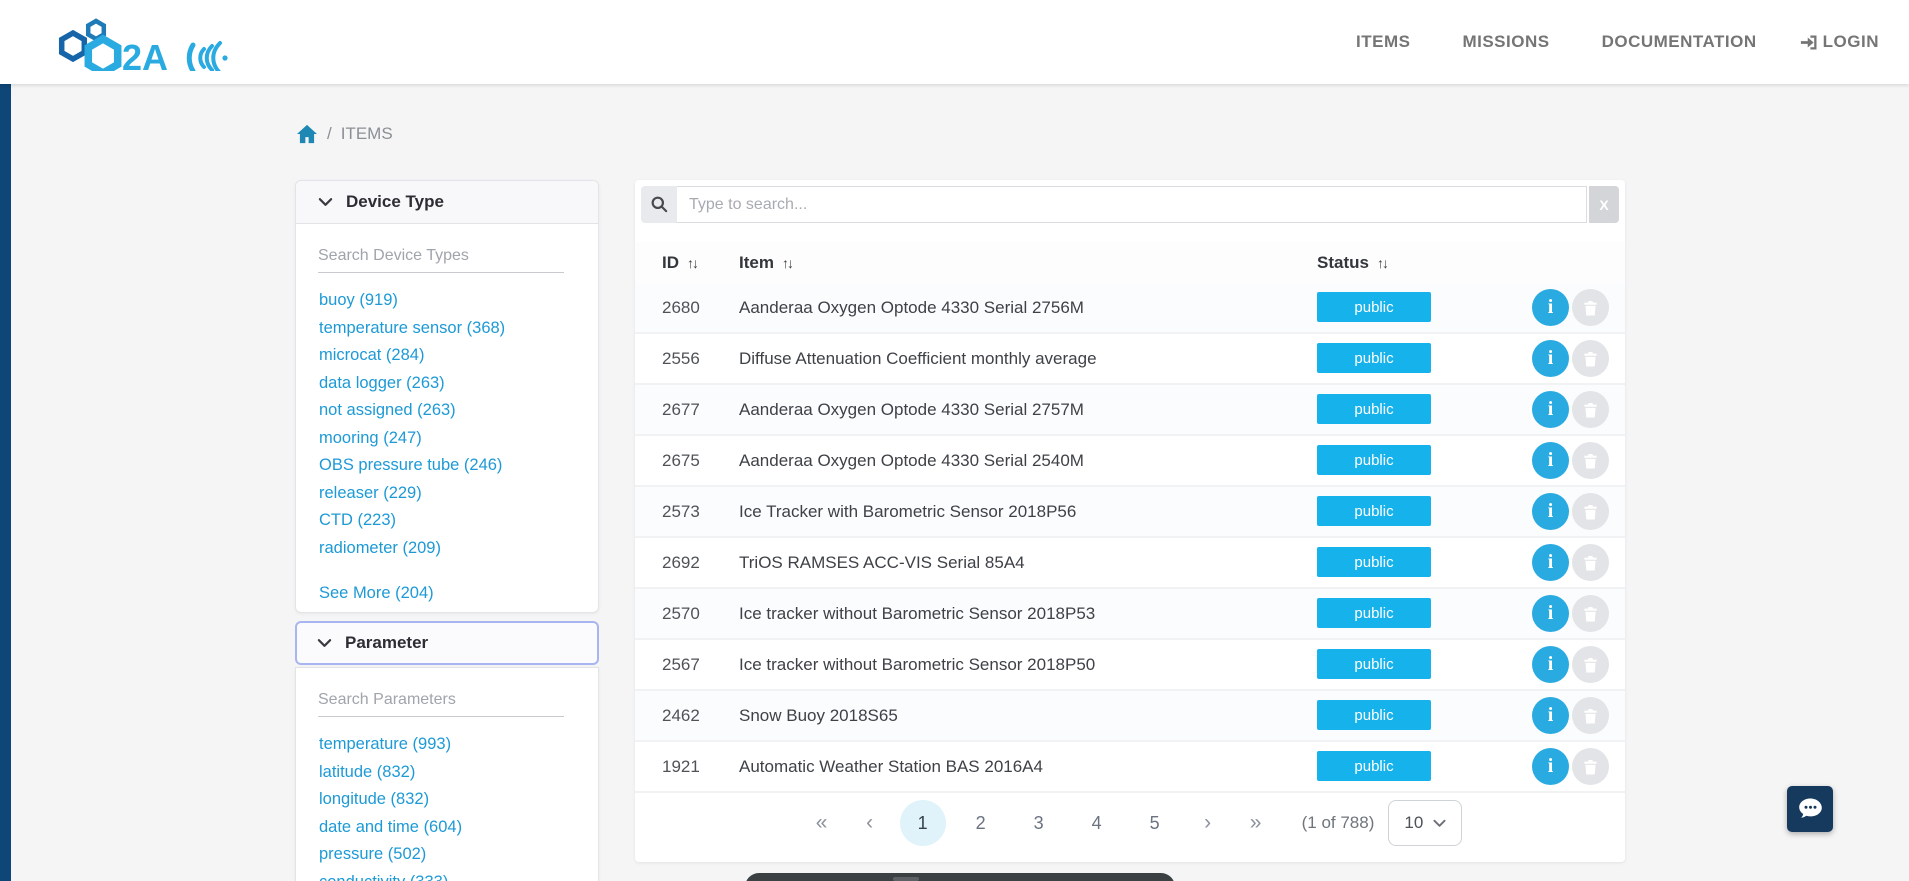 This screenshot has width=1909, height=881. I want to click on parameter-filter-link: longitude (832), so click(449, 800).